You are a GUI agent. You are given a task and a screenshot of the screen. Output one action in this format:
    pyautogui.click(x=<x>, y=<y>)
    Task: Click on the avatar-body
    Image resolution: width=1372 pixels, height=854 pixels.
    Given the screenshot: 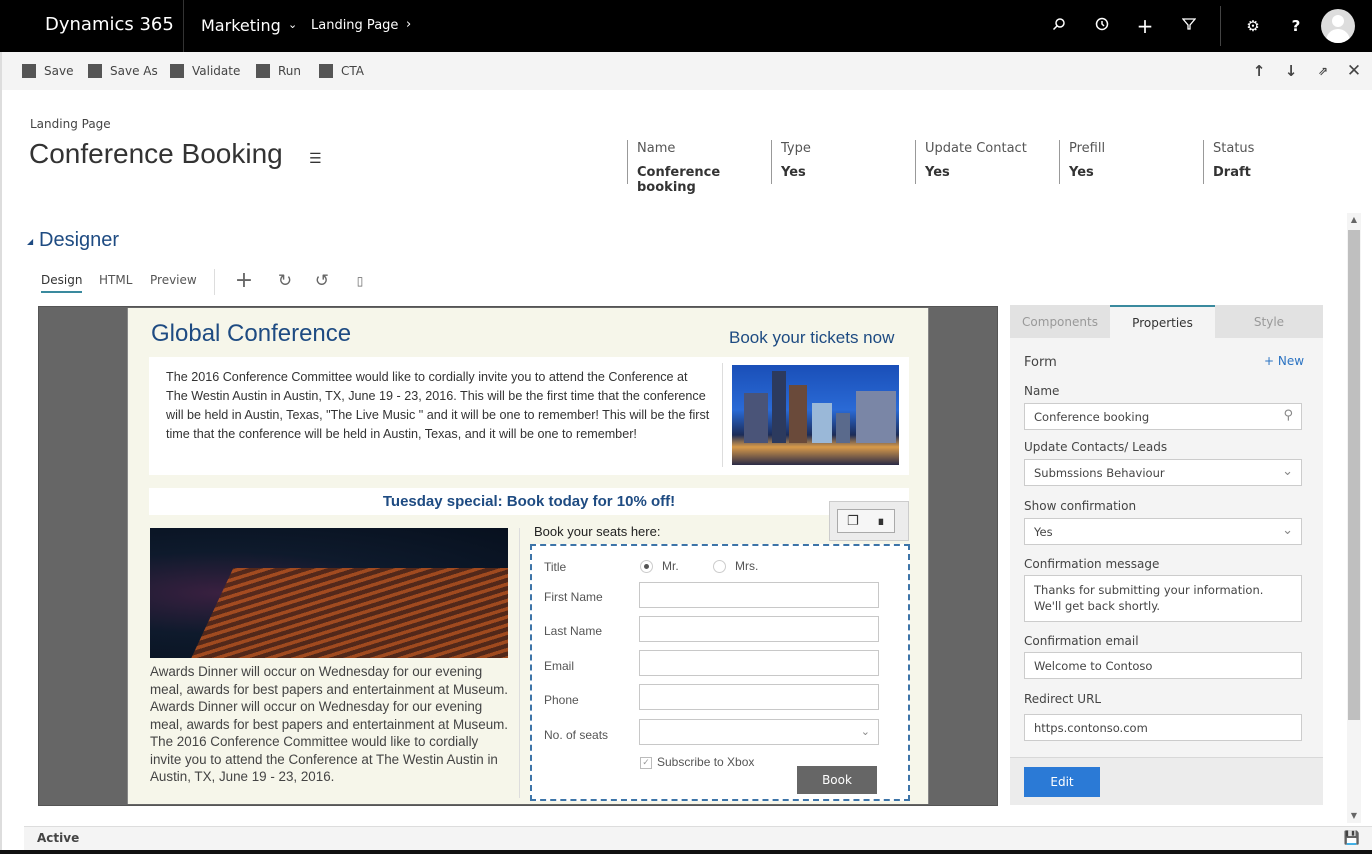 What is the action you would take?
    pyautogui.click(x=1338, y=36)
    